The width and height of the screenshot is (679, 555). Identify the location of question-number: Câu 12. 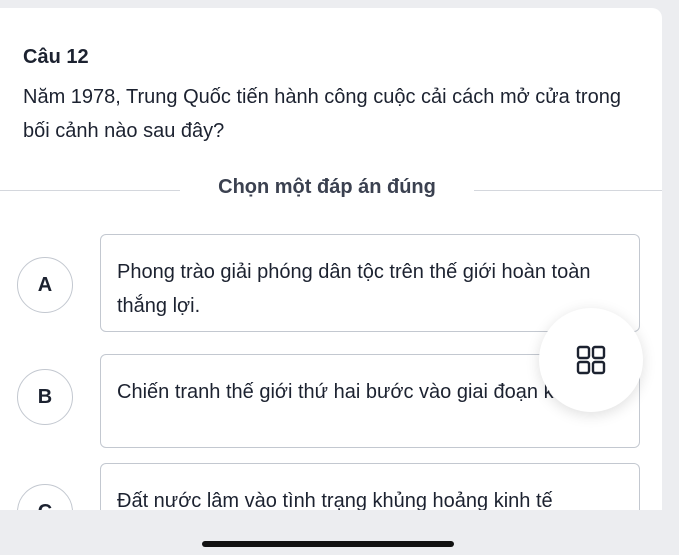
(56, 57).